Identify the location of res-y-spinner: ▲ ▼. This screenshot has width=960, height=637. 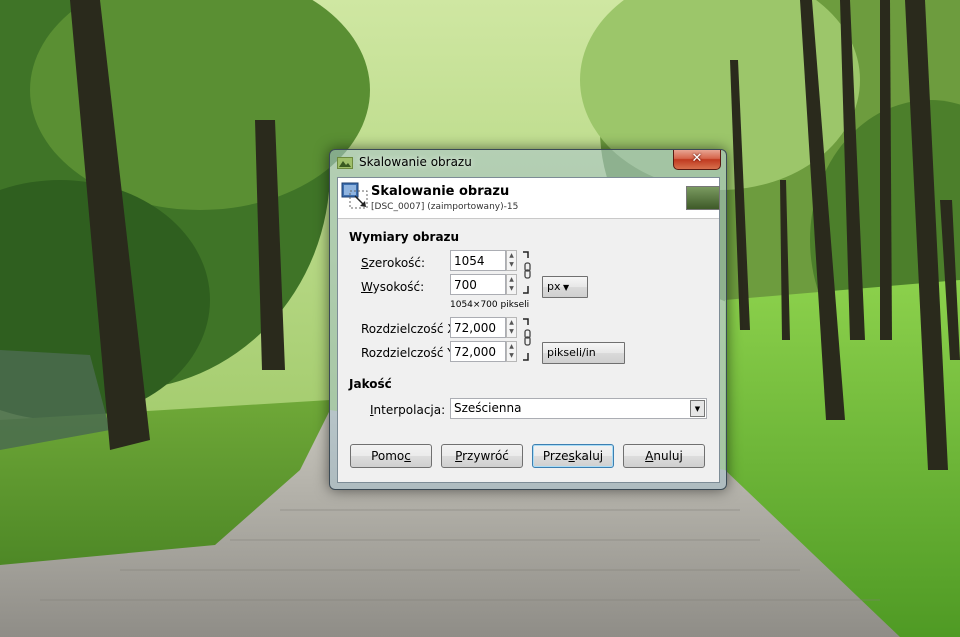
(511, 351).